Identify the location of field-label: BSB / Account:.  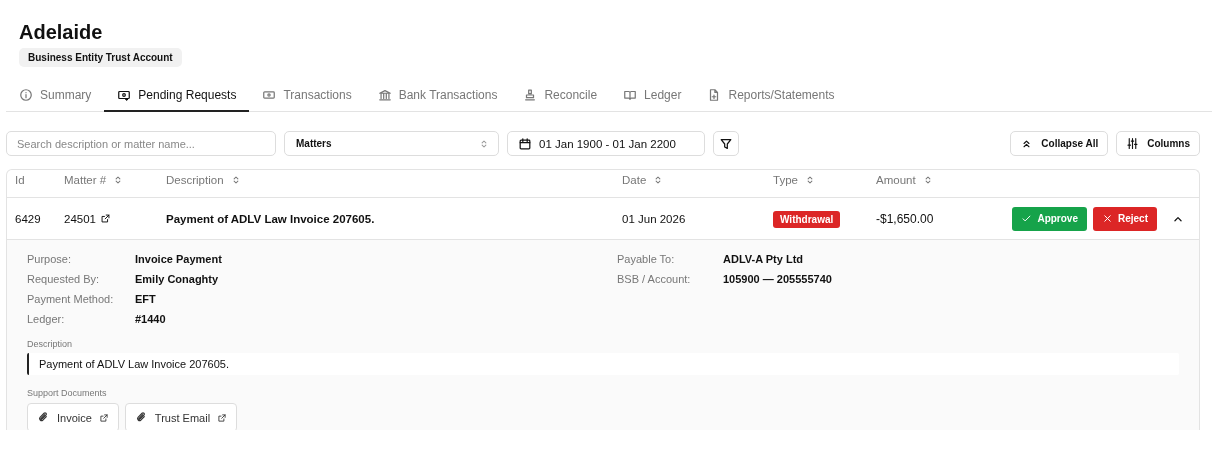
(654, 279).